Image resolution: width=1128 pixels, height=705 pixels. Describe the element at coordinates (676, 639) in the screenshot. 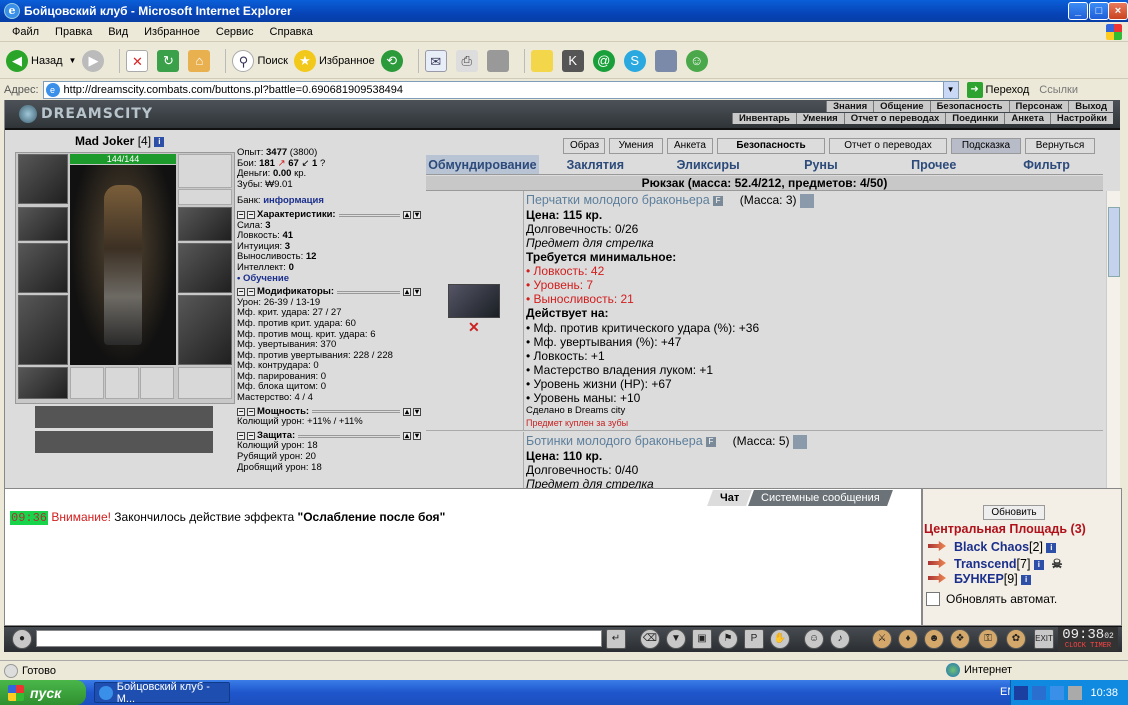

I see `filter-icon: ▼` at that location.